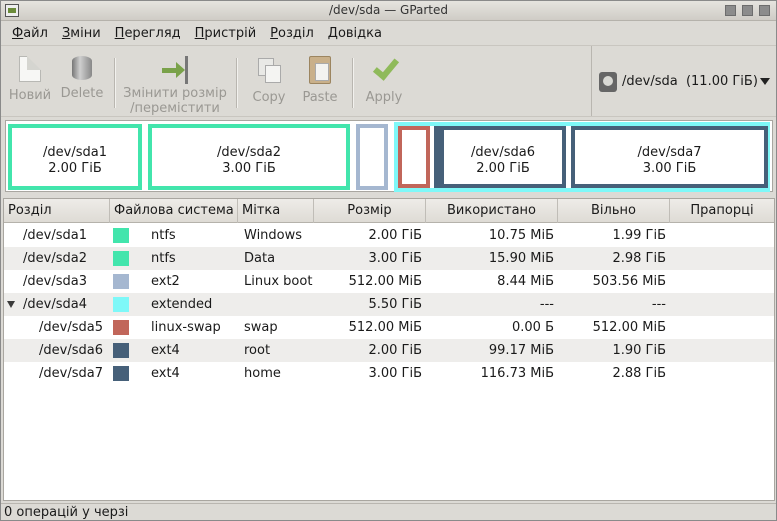  I want to click on title-bar: /dev/sda — GParted, so click(388, 11).